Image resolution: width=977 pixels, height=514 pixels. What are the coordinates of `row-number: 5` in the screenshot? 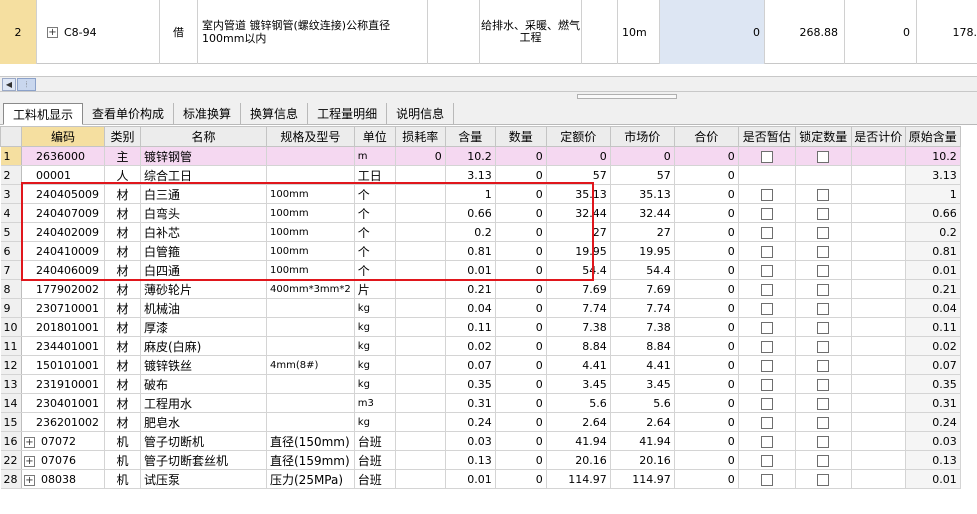 It's located at (11, 232).